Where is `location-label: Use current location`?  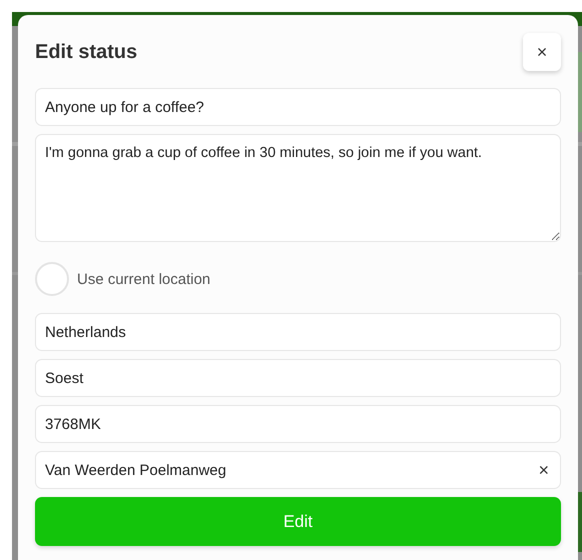 location-label: Use current location is located at coordinates (143, 279).